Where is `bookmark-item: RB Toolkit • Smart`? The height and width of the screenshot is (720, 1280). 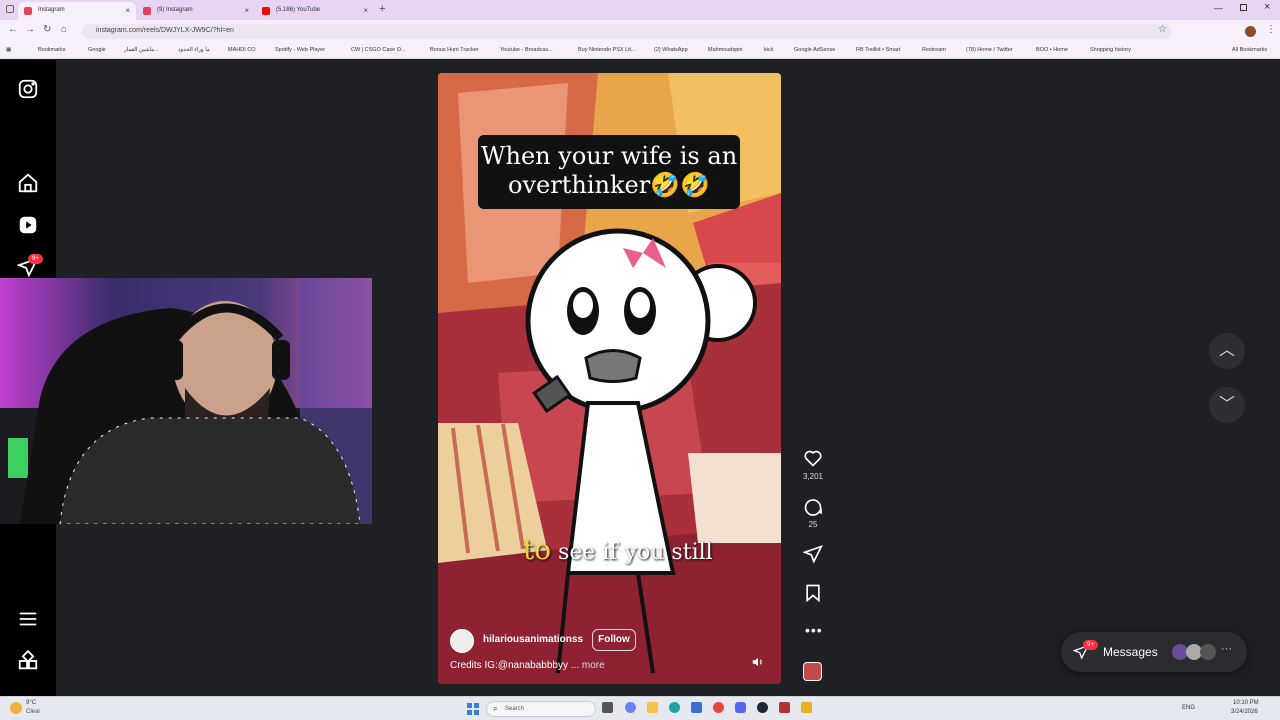
bookmark-item: RB Toolkit • Smart is located at coordinates (878, 50).